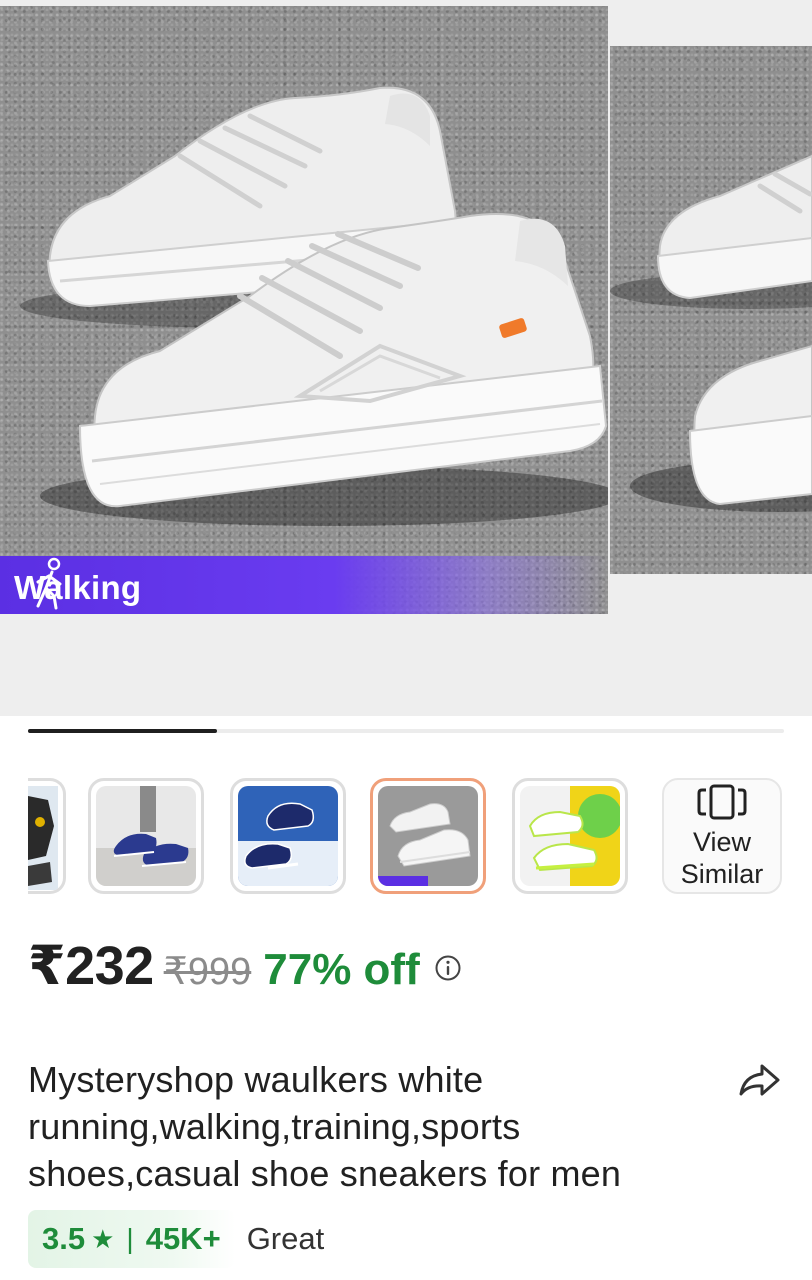 This screenshot has height=1280, width=812. Describe the element at coordinates (103, 1238) in the screenshot. I see `star-icon: ★` at that location.